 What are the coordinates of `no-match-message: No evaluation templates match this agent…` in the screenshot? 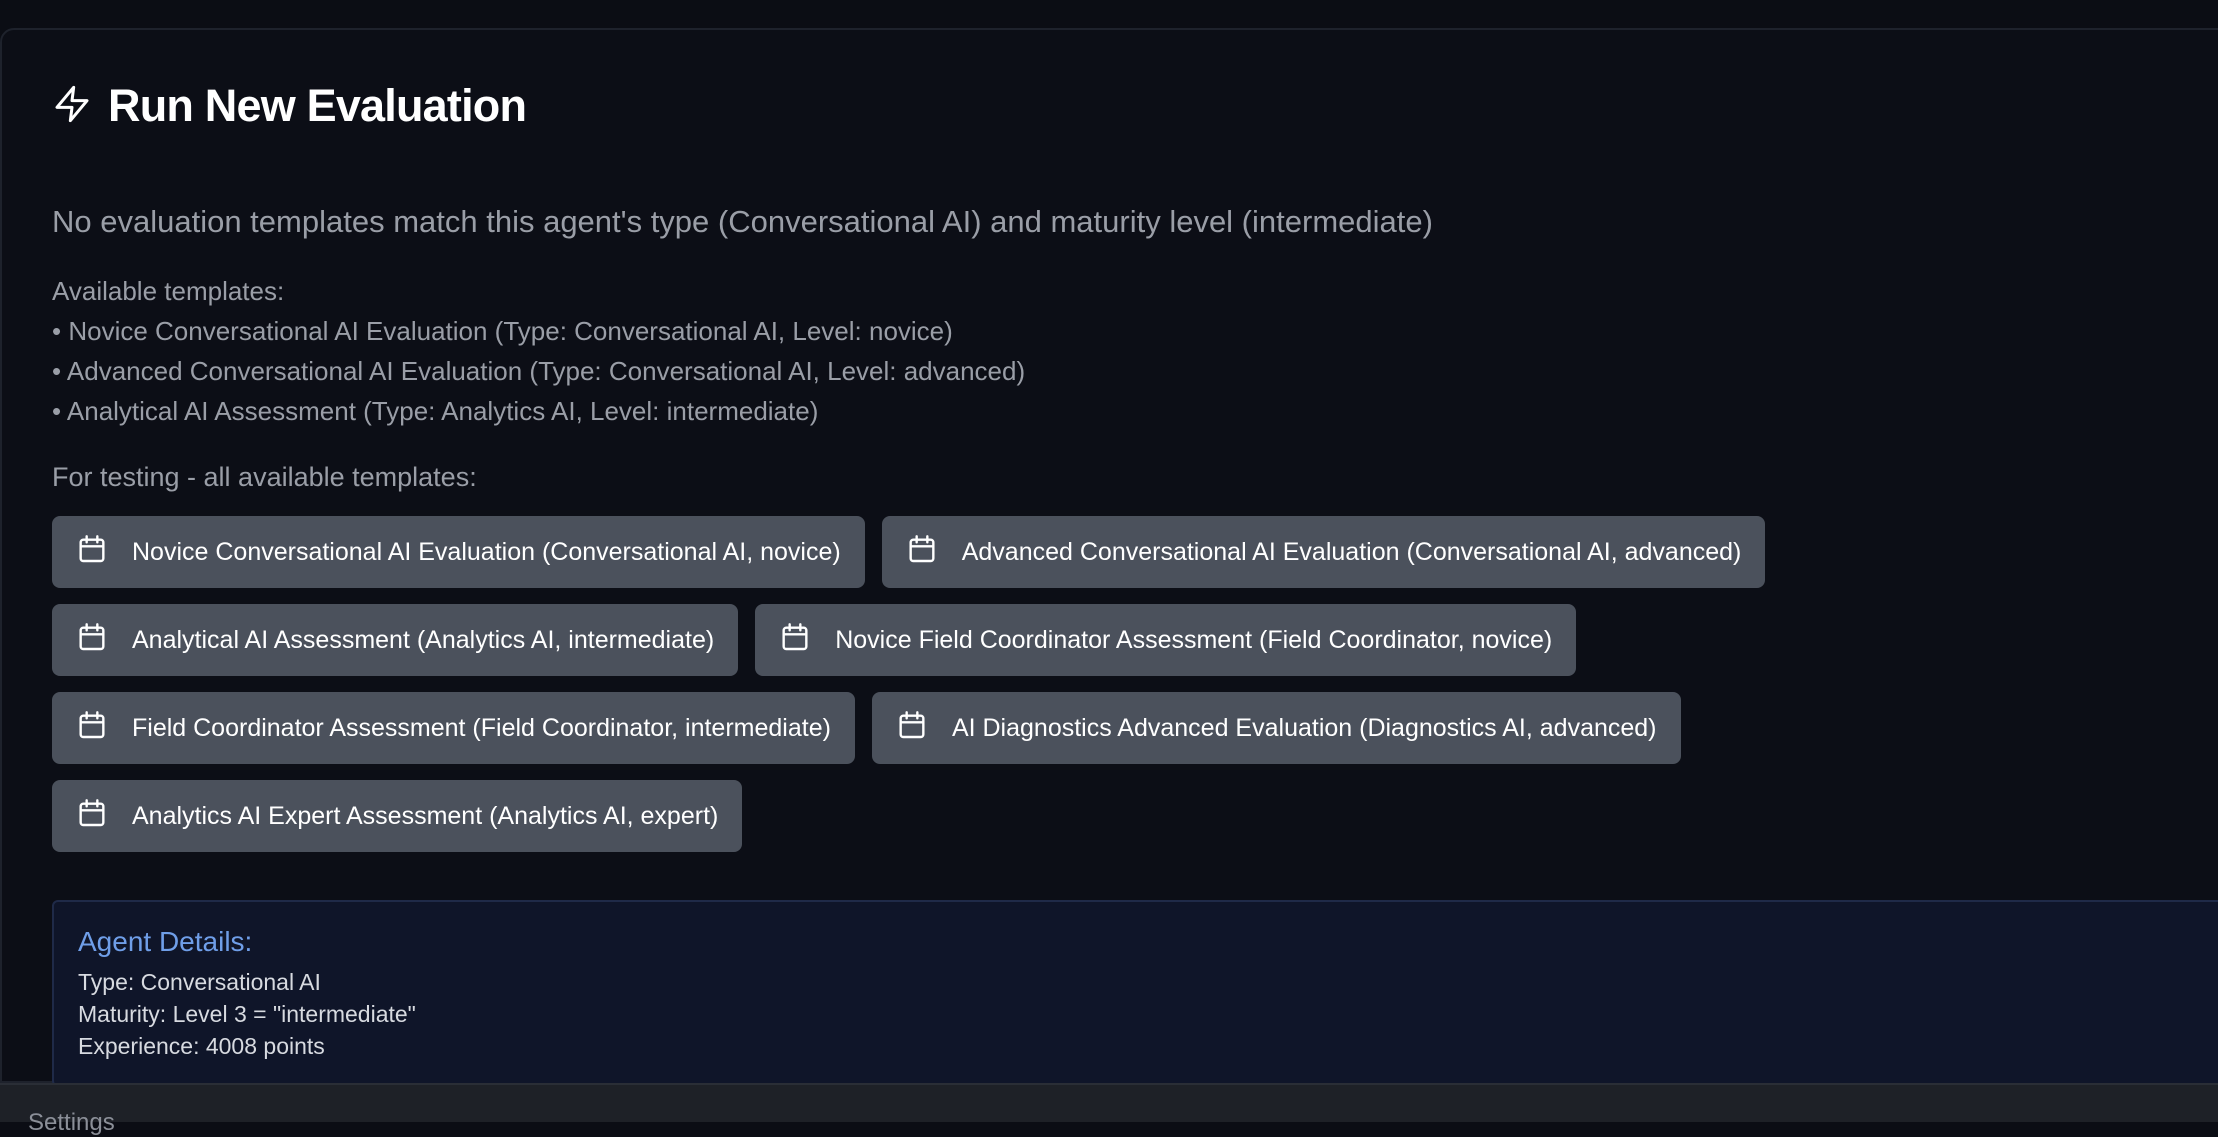 It's located at (742, 221).